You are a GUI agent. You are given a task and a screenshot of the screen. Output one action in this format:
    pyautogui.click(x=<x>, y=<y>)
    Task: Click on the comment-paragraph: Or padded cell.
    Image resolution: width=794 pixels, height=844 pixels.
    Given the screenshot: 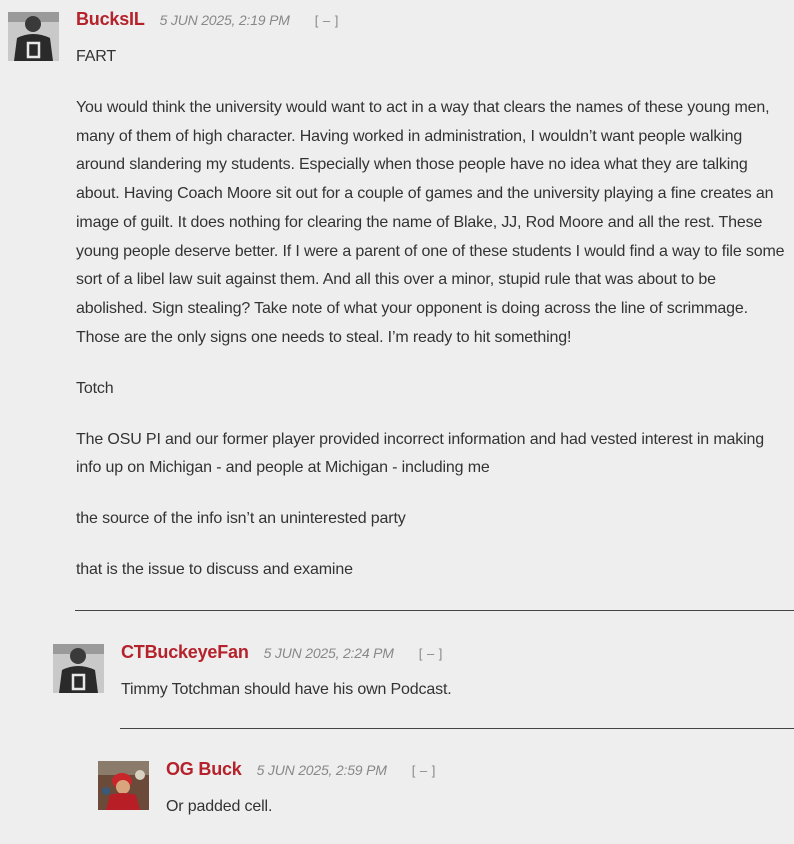 What is the action you would take?
    pyautogui.click(x=219, y=806)
    